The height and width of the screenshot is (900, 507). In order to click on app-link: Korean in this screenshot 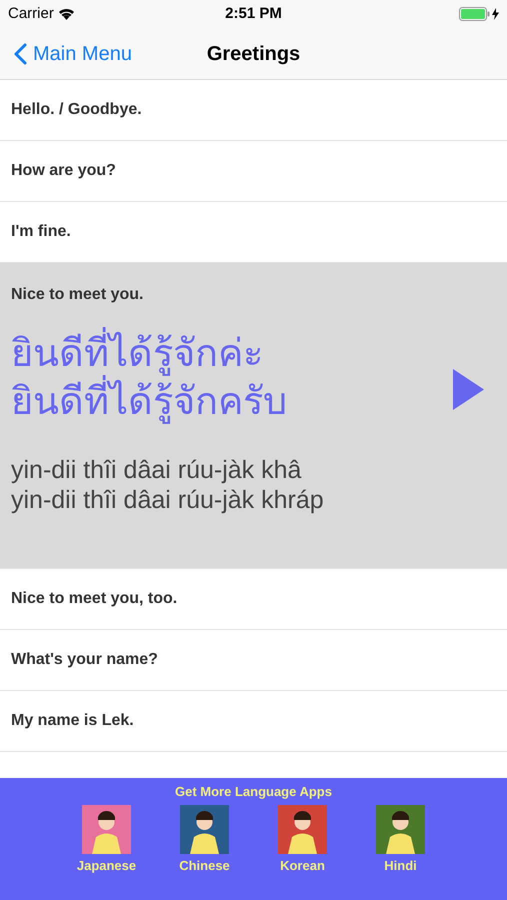, I will do `click(303, 839)`.